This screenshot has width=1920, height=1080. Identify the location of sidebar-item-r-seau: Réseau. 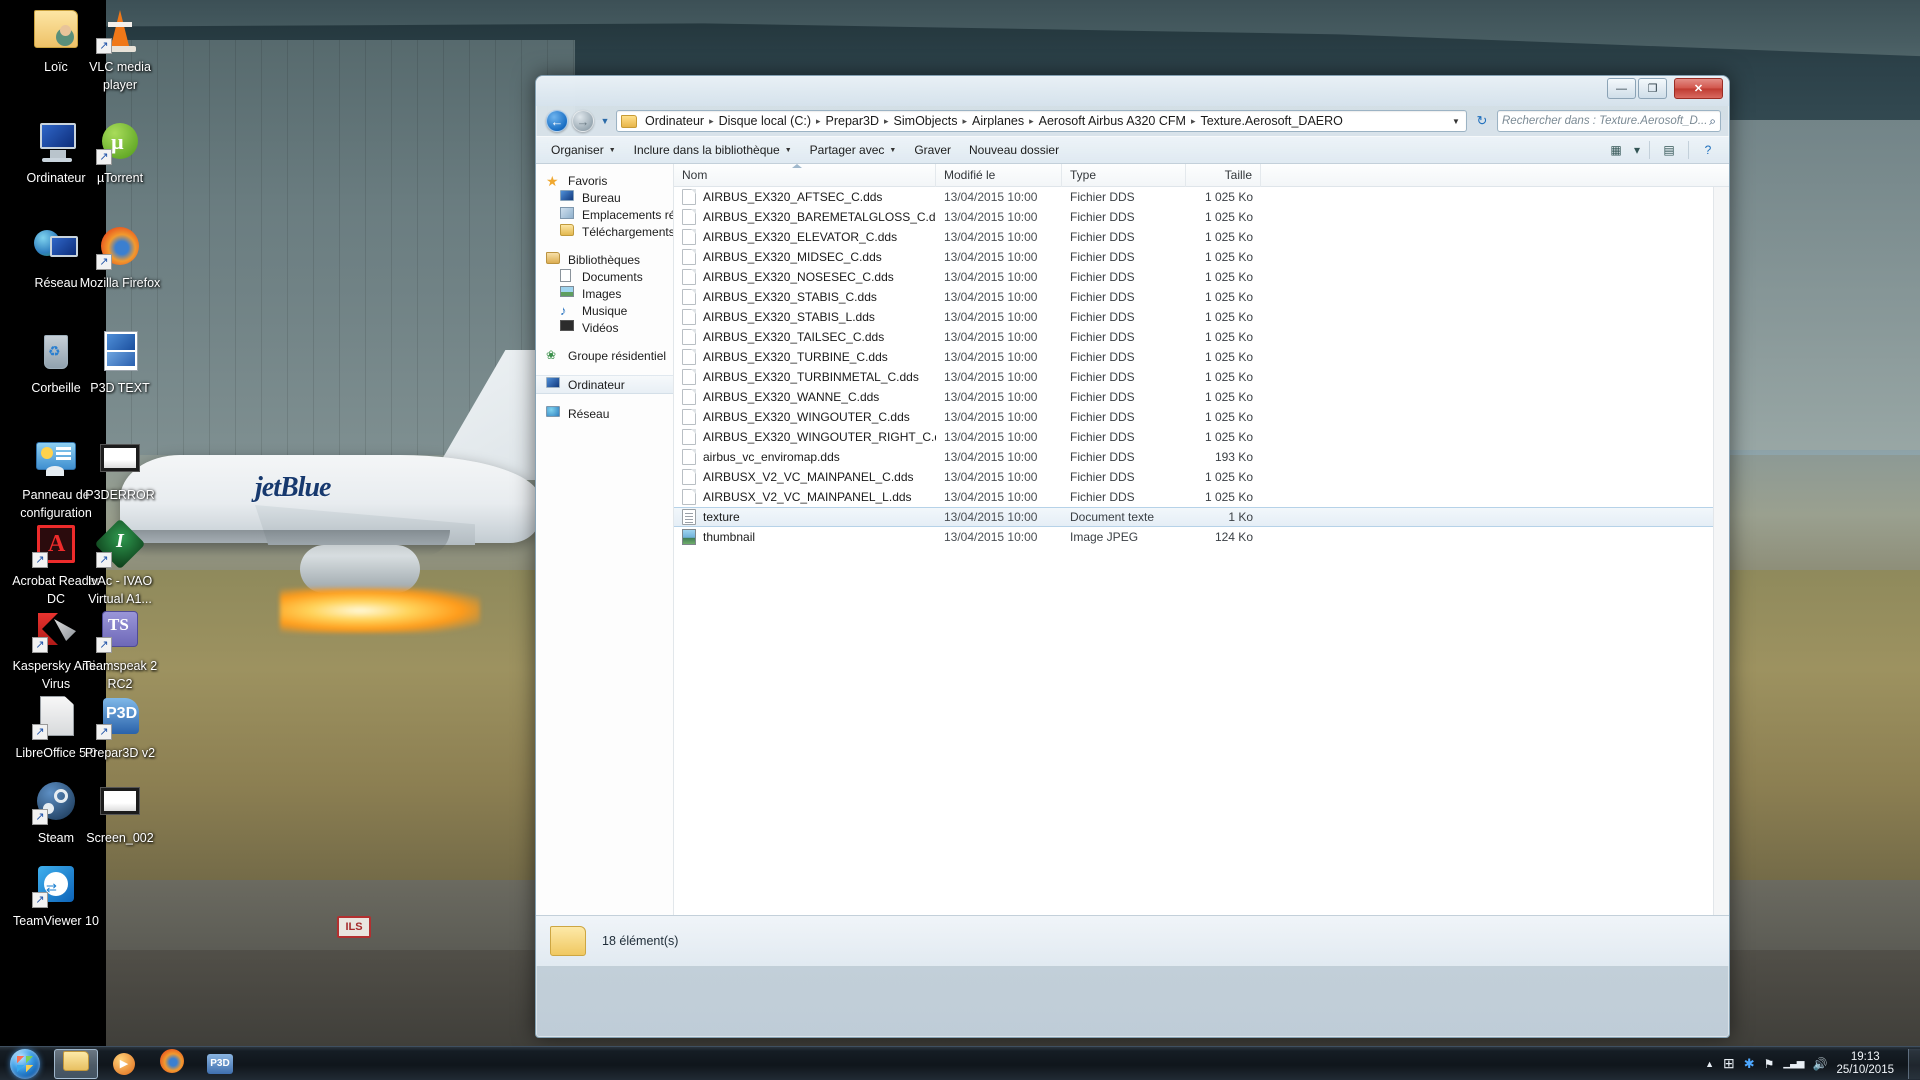
(604, 413).